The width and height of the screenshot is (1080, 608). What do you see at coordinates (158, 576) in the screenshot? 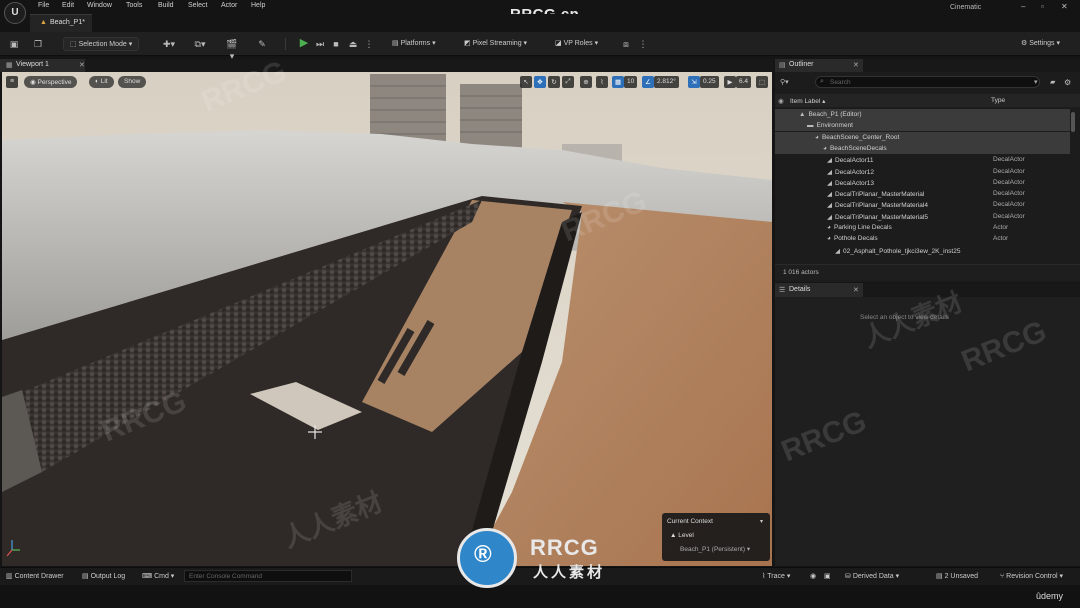
I see `cmd-dropdown: ⌨ Cmd ▾` at bounding box center [158, 576].